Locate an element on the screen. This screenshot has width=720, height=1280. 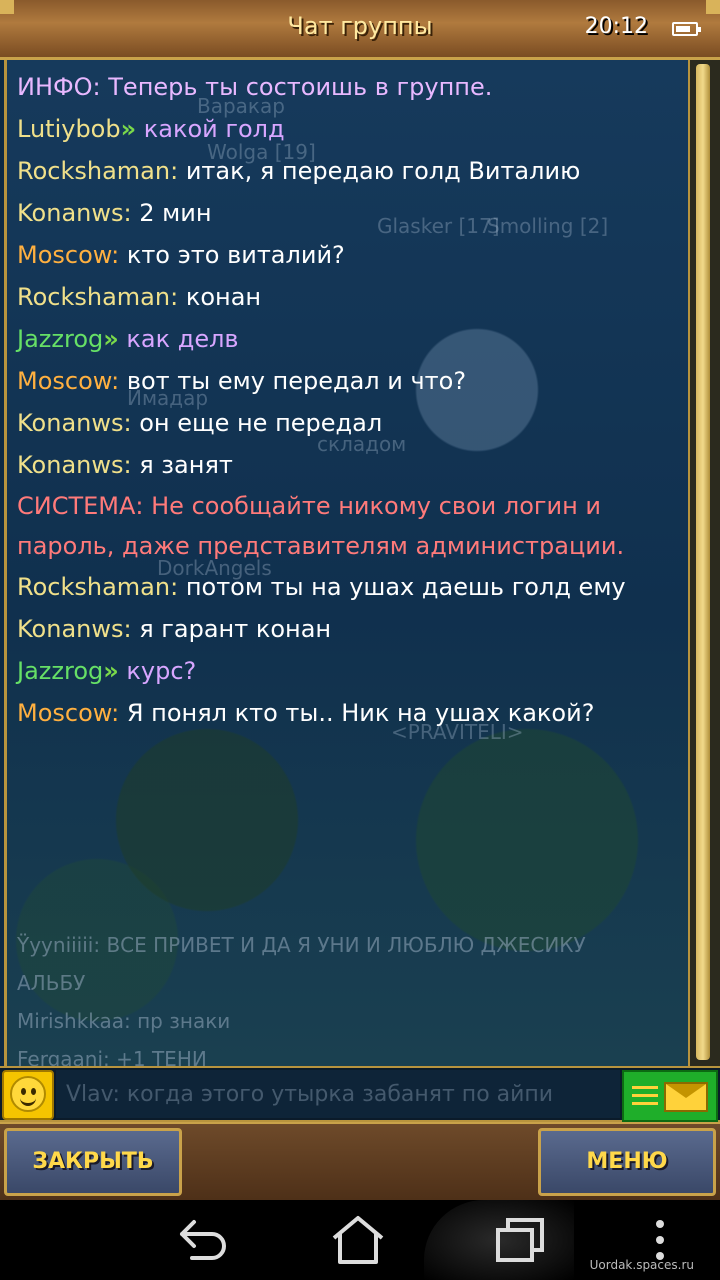
message-text: итак, я передаю голд Виталию is located at coordinates (383, 171).